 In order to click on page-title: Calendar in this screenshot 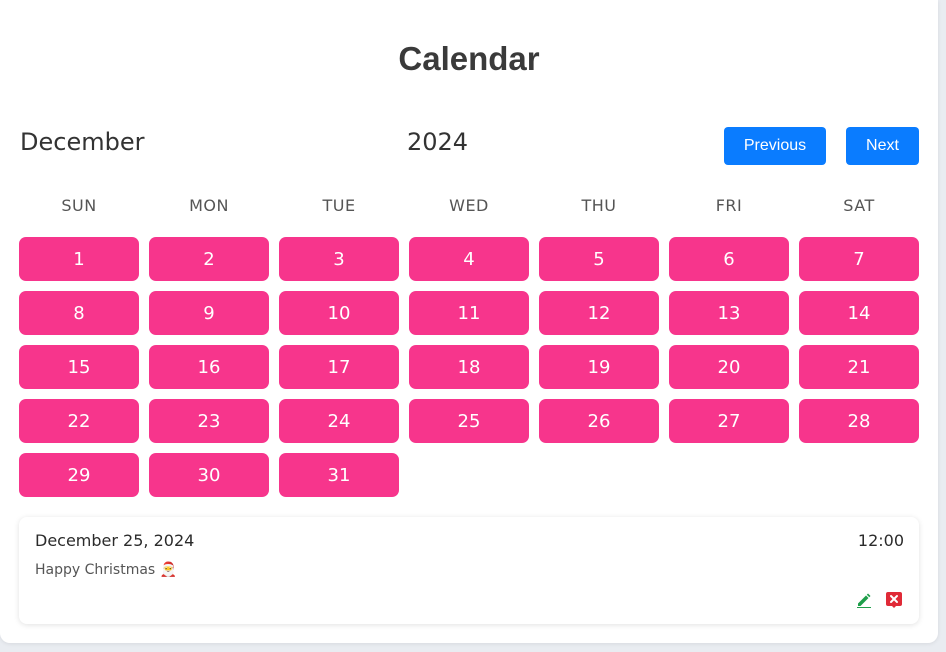, I will do `click(469, 58)`.